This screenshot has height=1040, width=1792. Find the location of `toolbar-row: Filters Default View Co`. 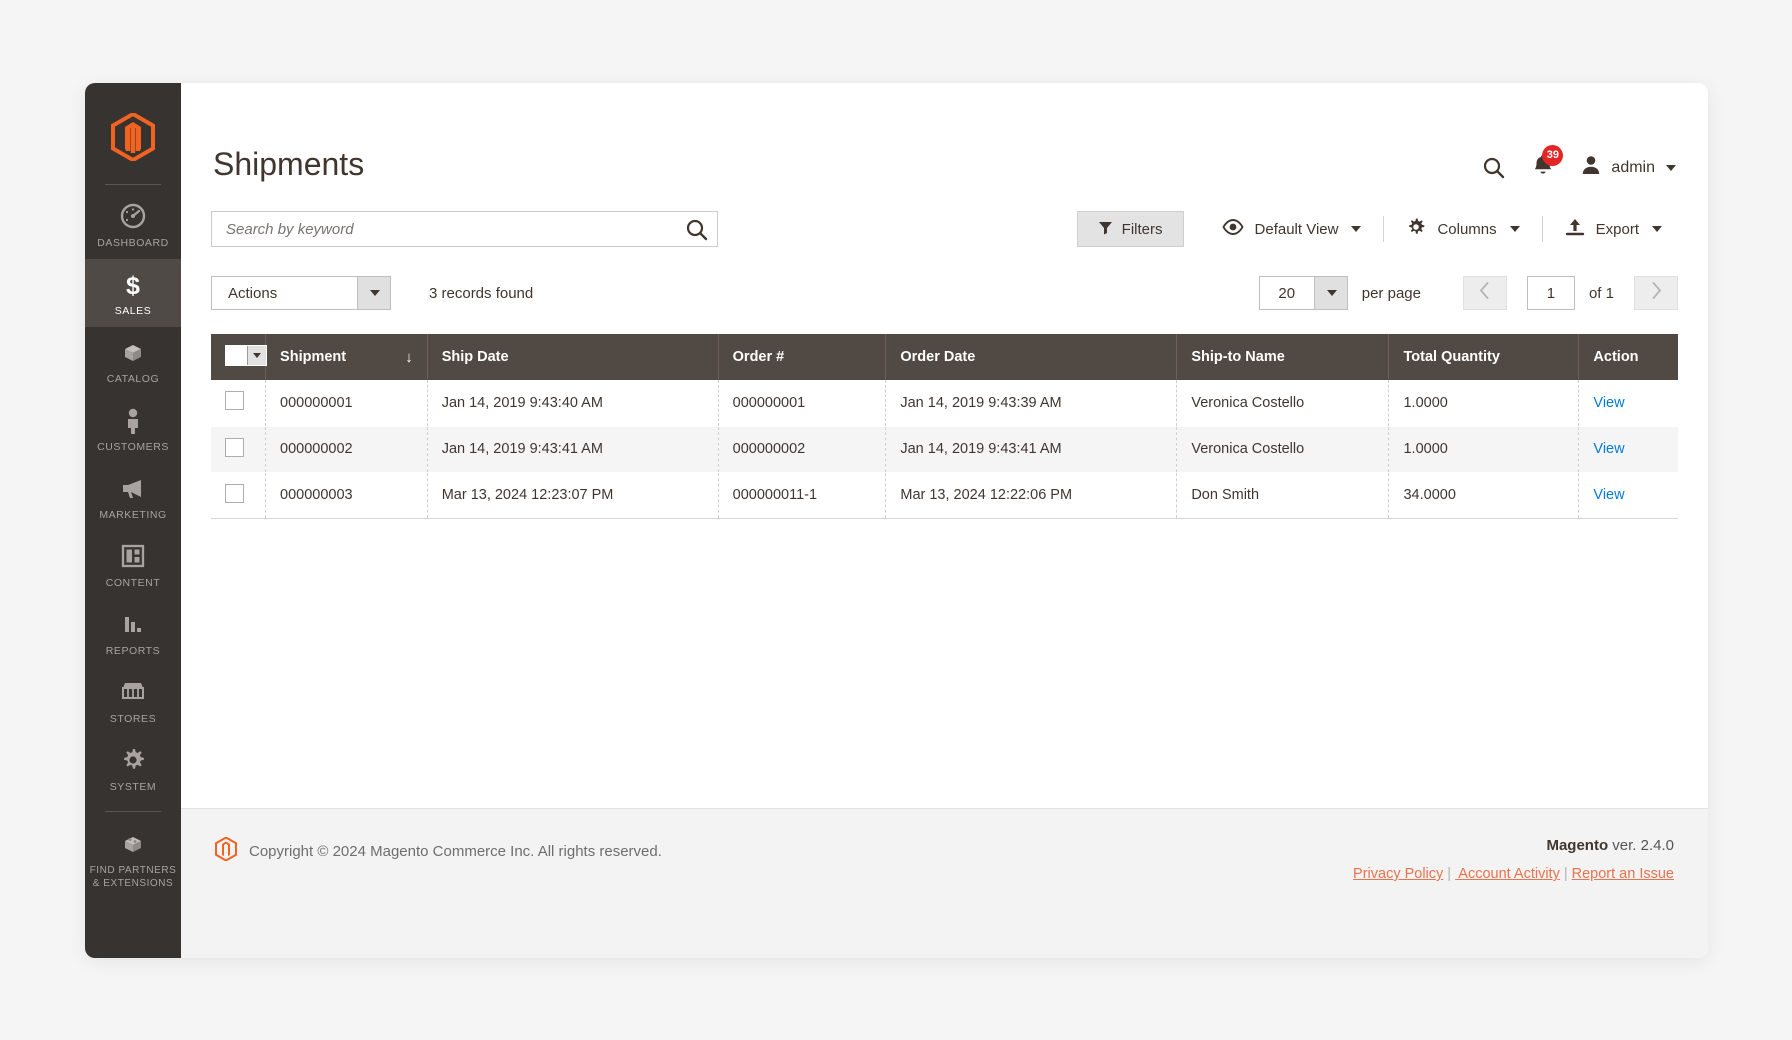

toolbar-row: Filters Default View Co is located at coordinates (944, 229).